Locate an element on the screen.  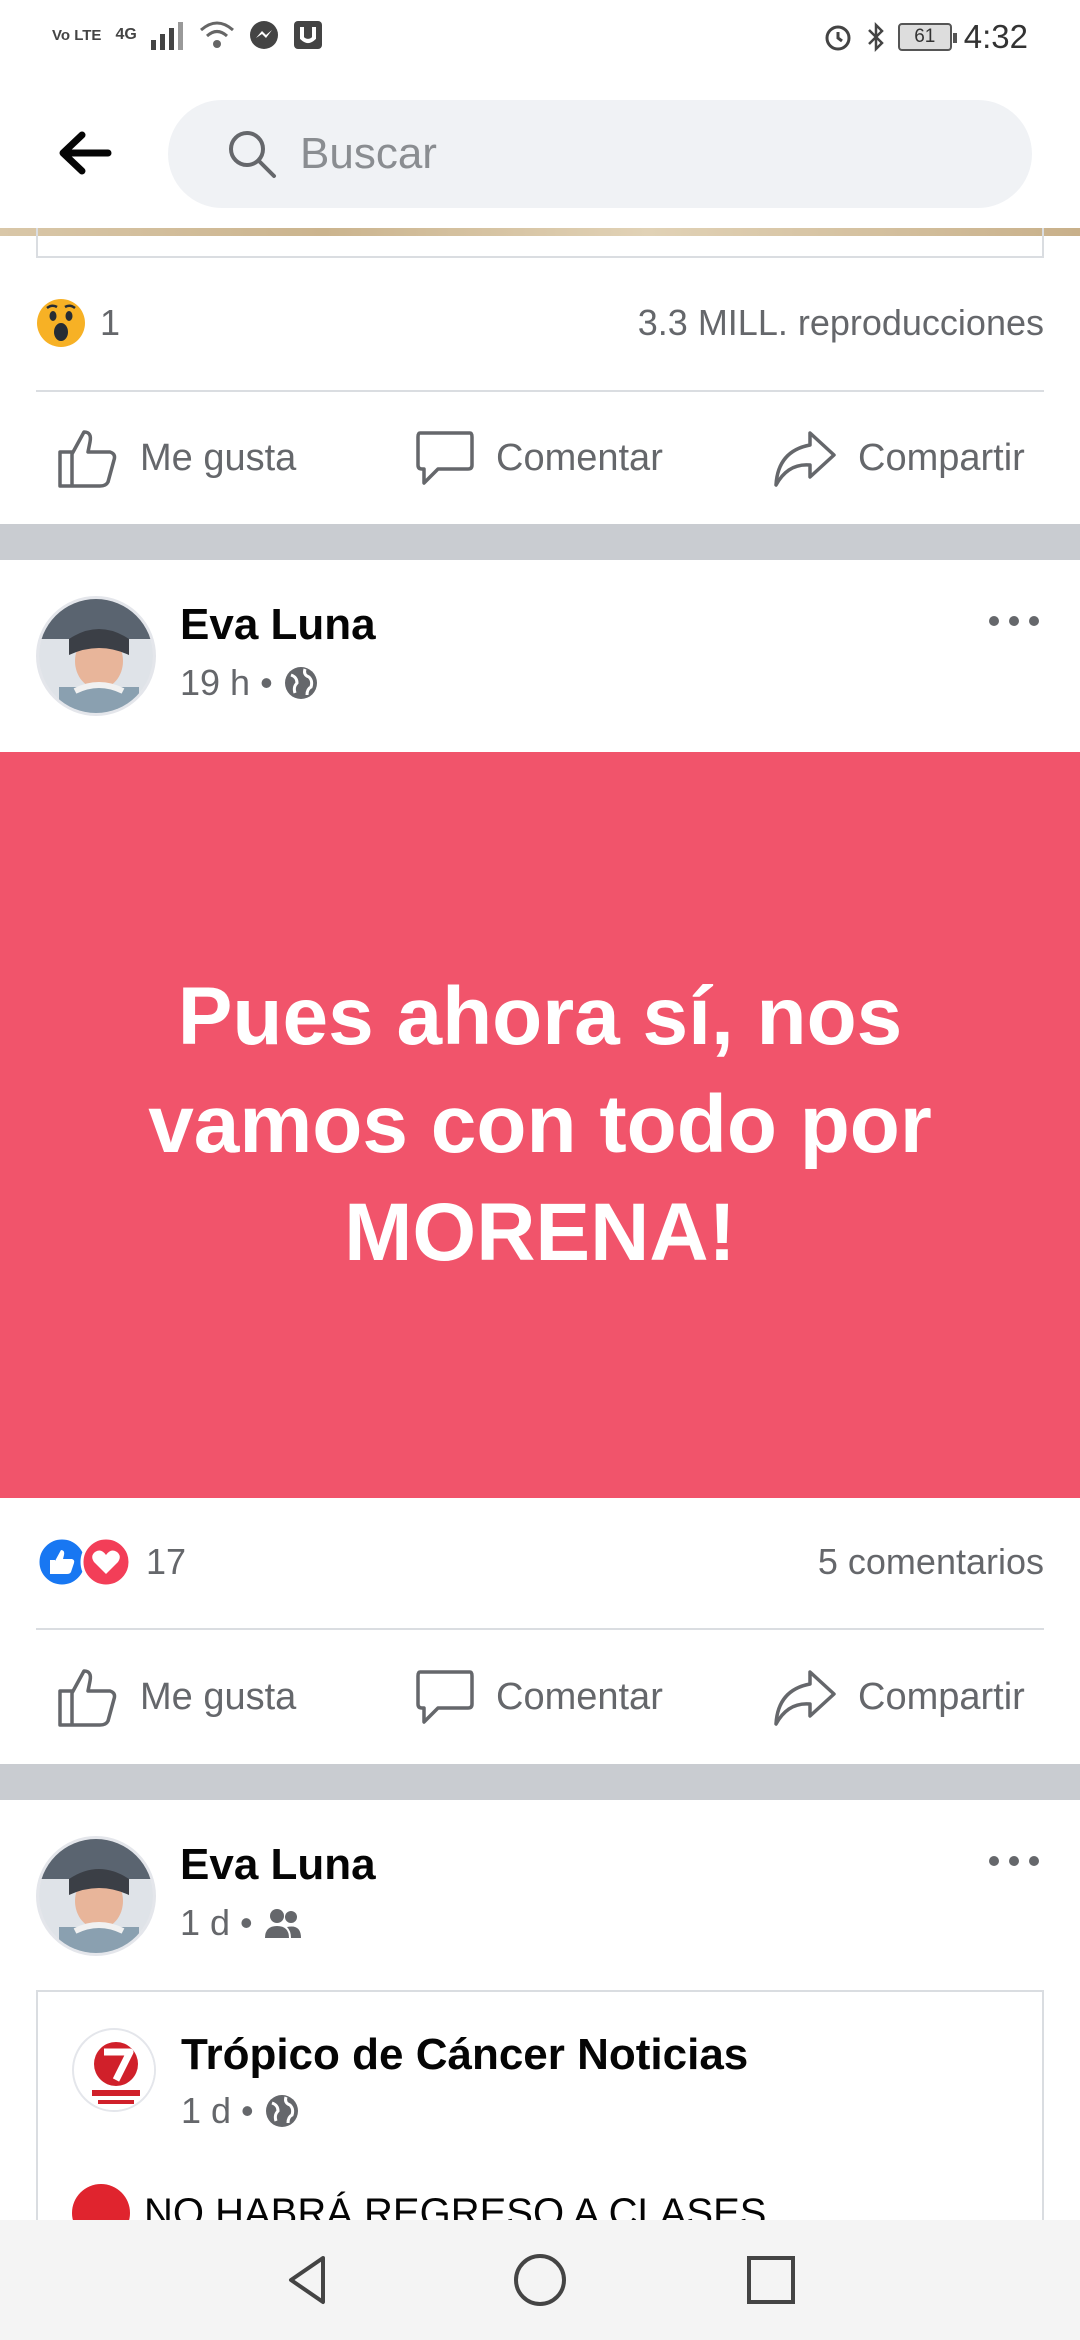
post2-like-button: Me gusta is located at coordinates (176, 1697).